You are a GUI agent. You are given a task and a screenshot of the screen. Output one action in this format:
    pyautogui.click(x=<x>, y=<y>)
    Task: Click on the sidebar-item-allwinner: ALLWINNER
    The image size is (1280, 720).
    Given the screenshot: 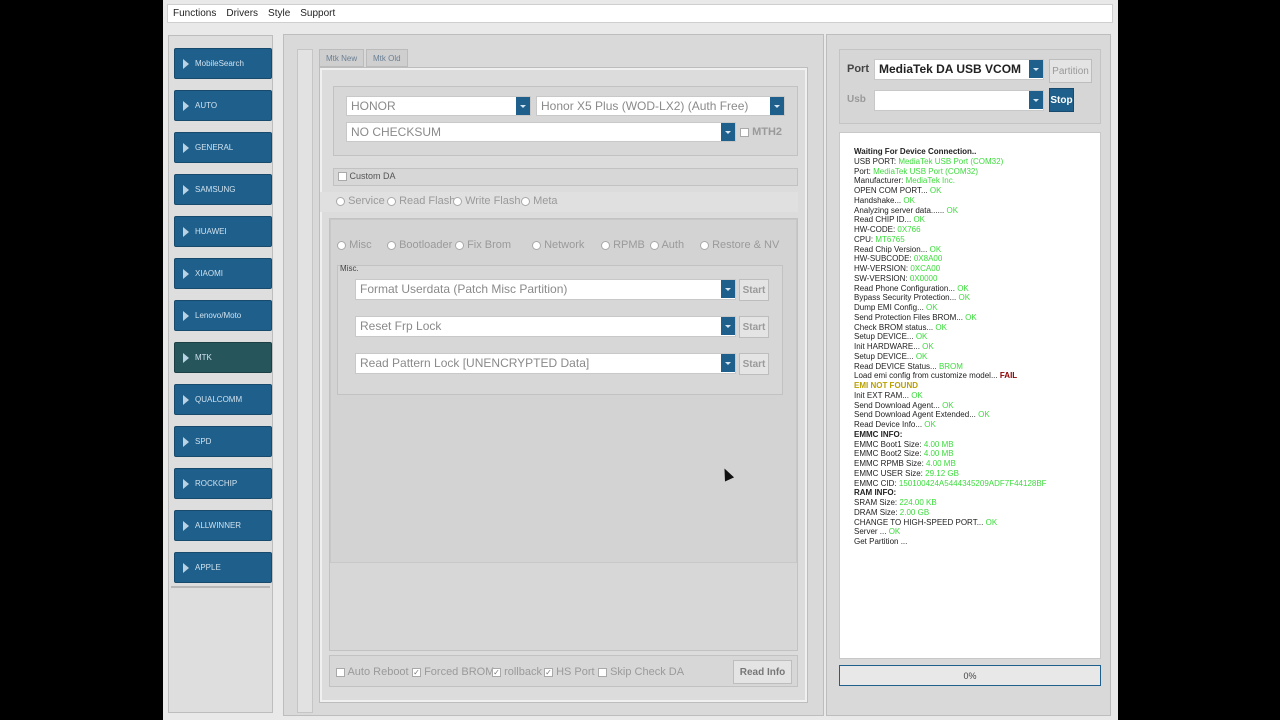 What is the action you would take?
    pyautogui.click(x=223, y=525)
    